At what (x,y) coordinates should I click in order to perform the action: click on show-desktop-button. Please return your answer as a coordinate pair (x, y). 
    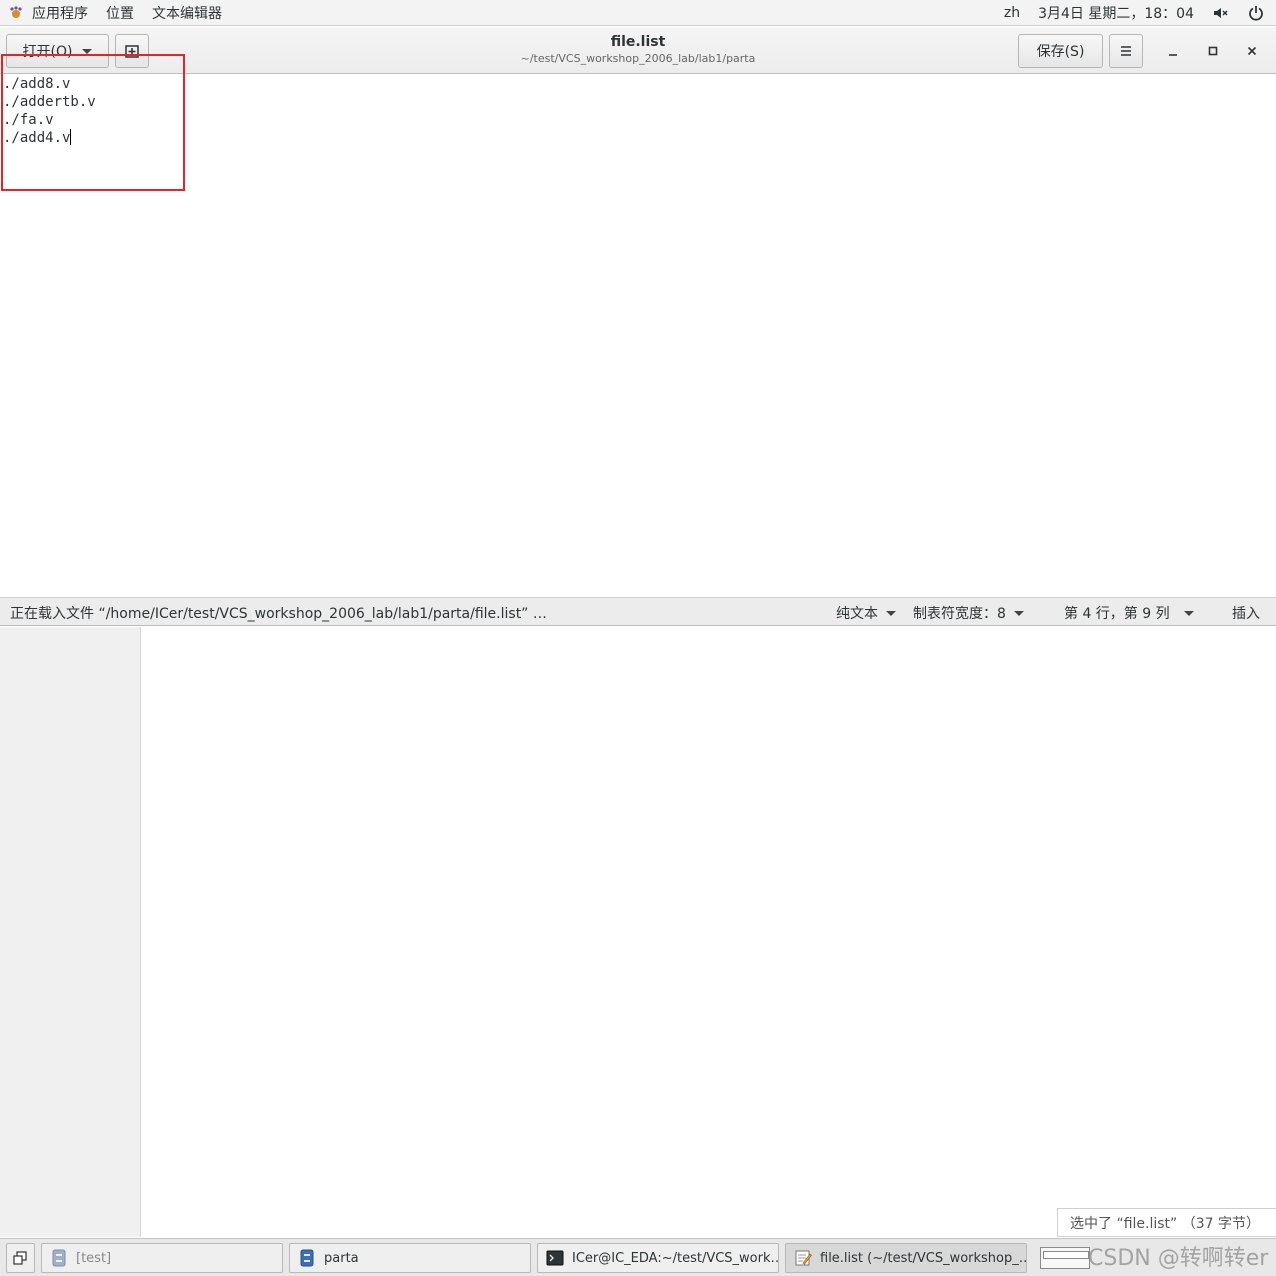
    Looking at the image, I should click on (20, 1258).